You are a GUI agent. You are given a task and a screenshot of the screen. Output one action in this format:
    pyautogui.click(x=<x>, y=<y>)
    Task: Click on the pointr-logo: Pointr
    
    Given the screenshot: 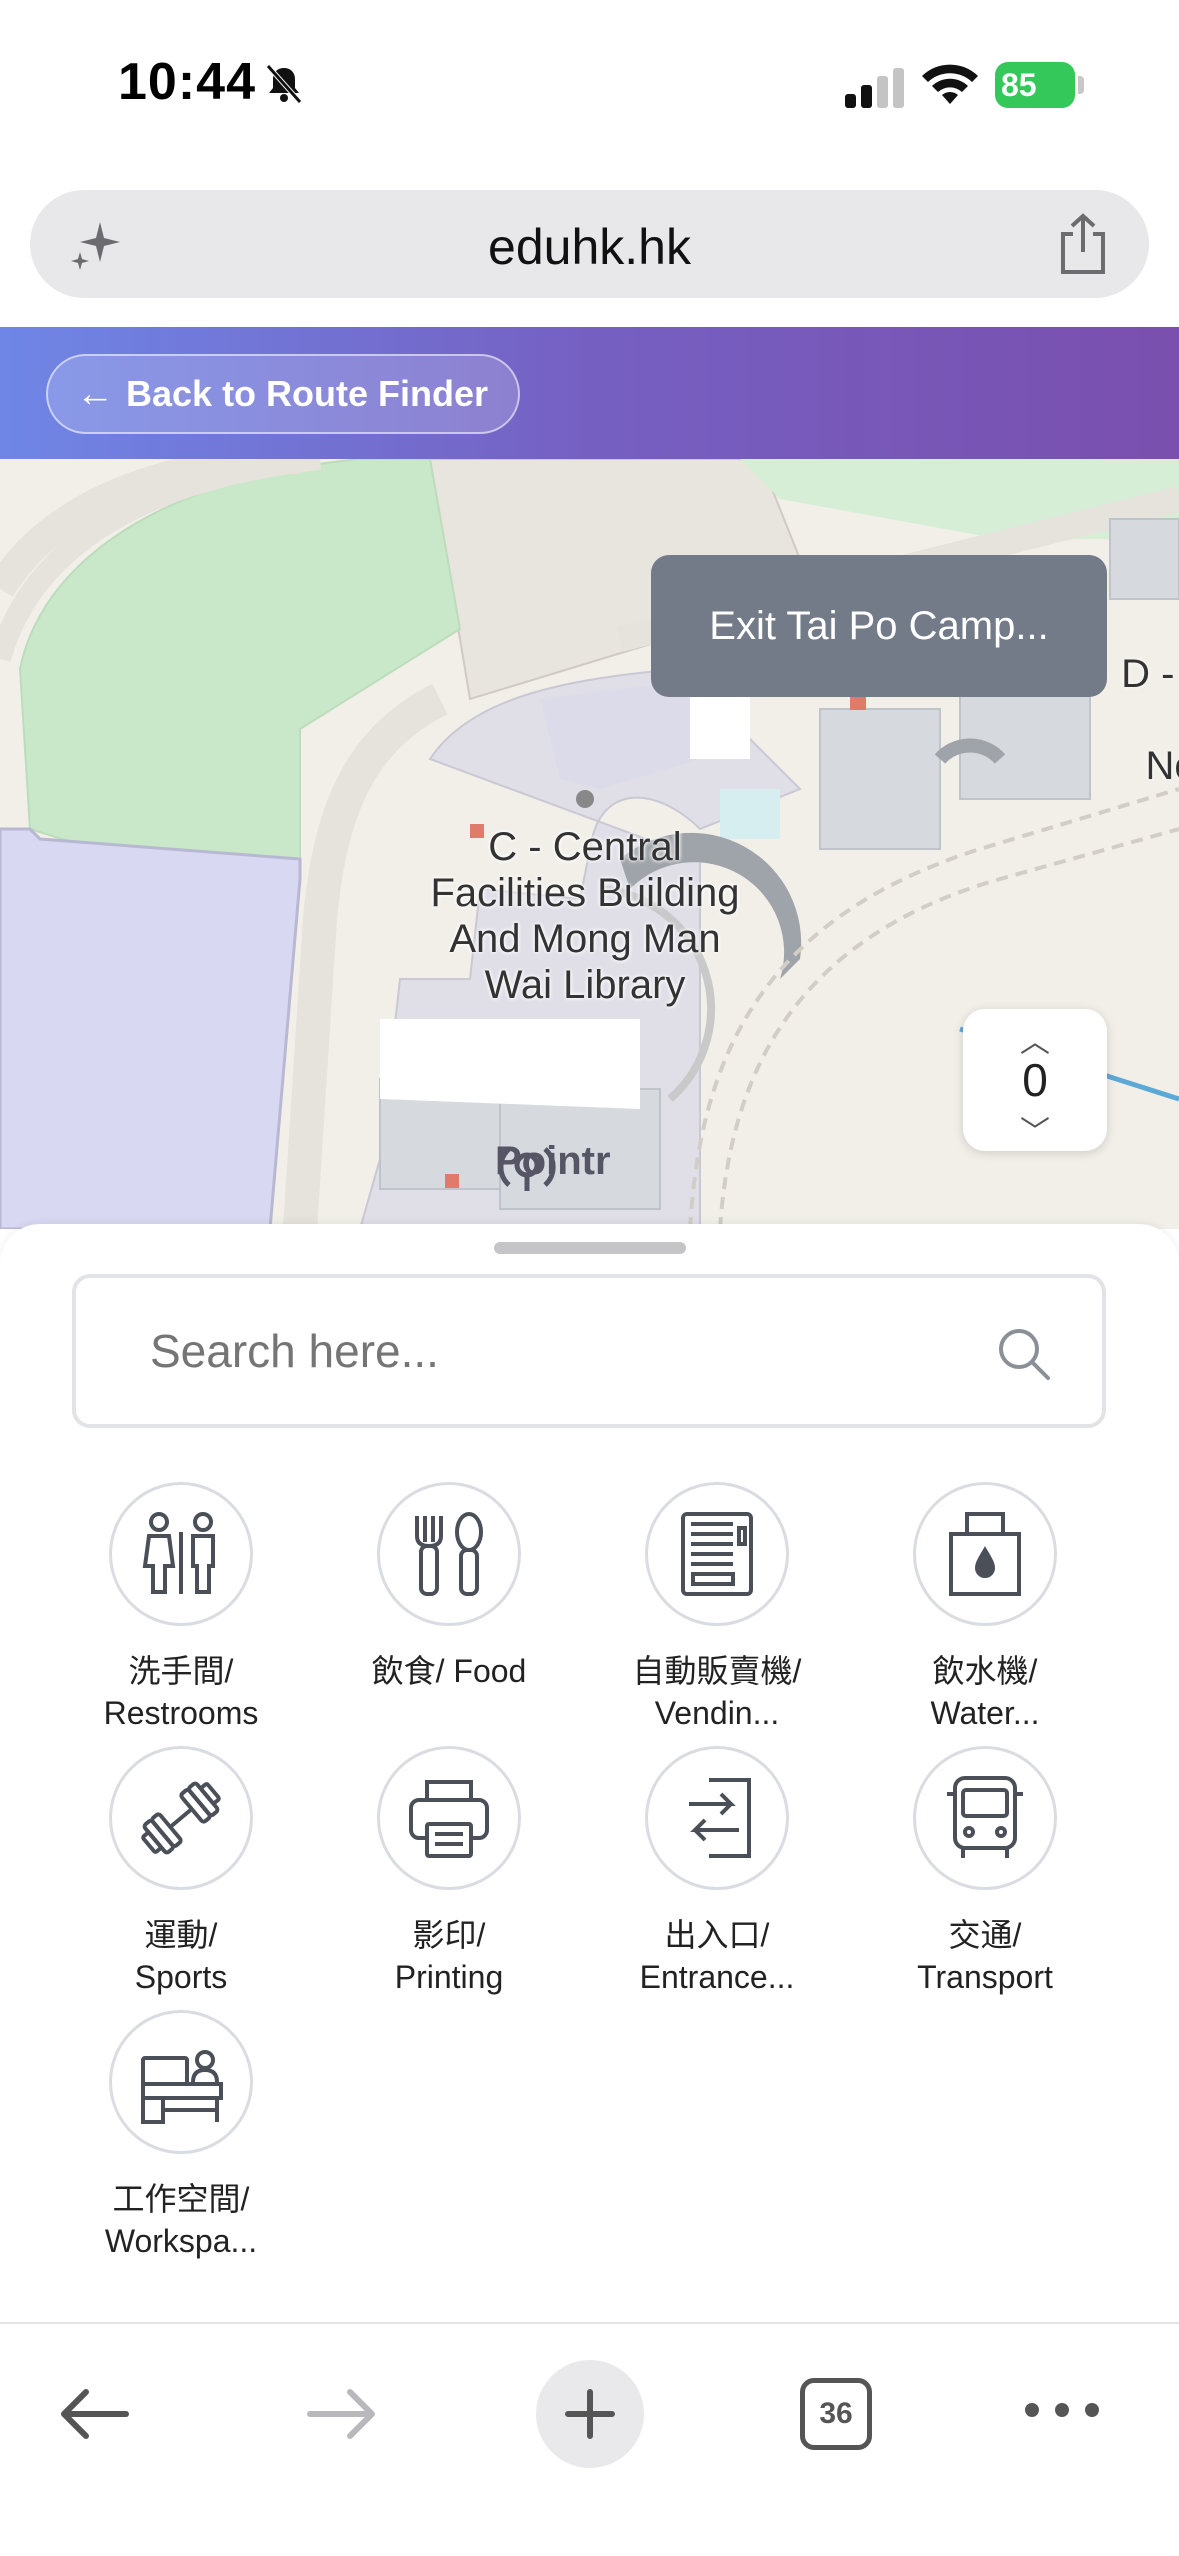 What is the action you would take?
    pyautogui.click(x=553, y=1165)
    